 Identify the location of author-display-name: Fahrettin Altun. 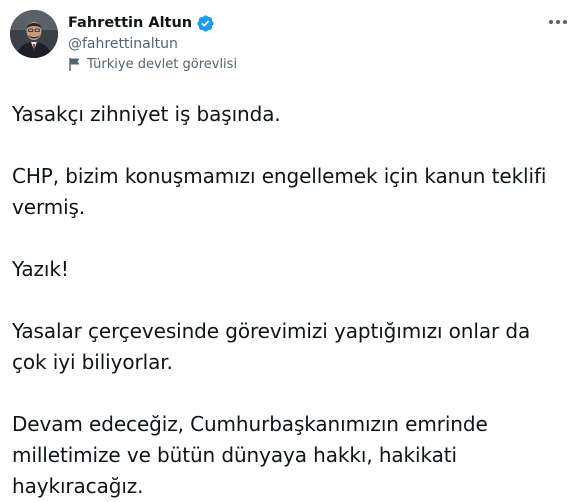
(130, 23).